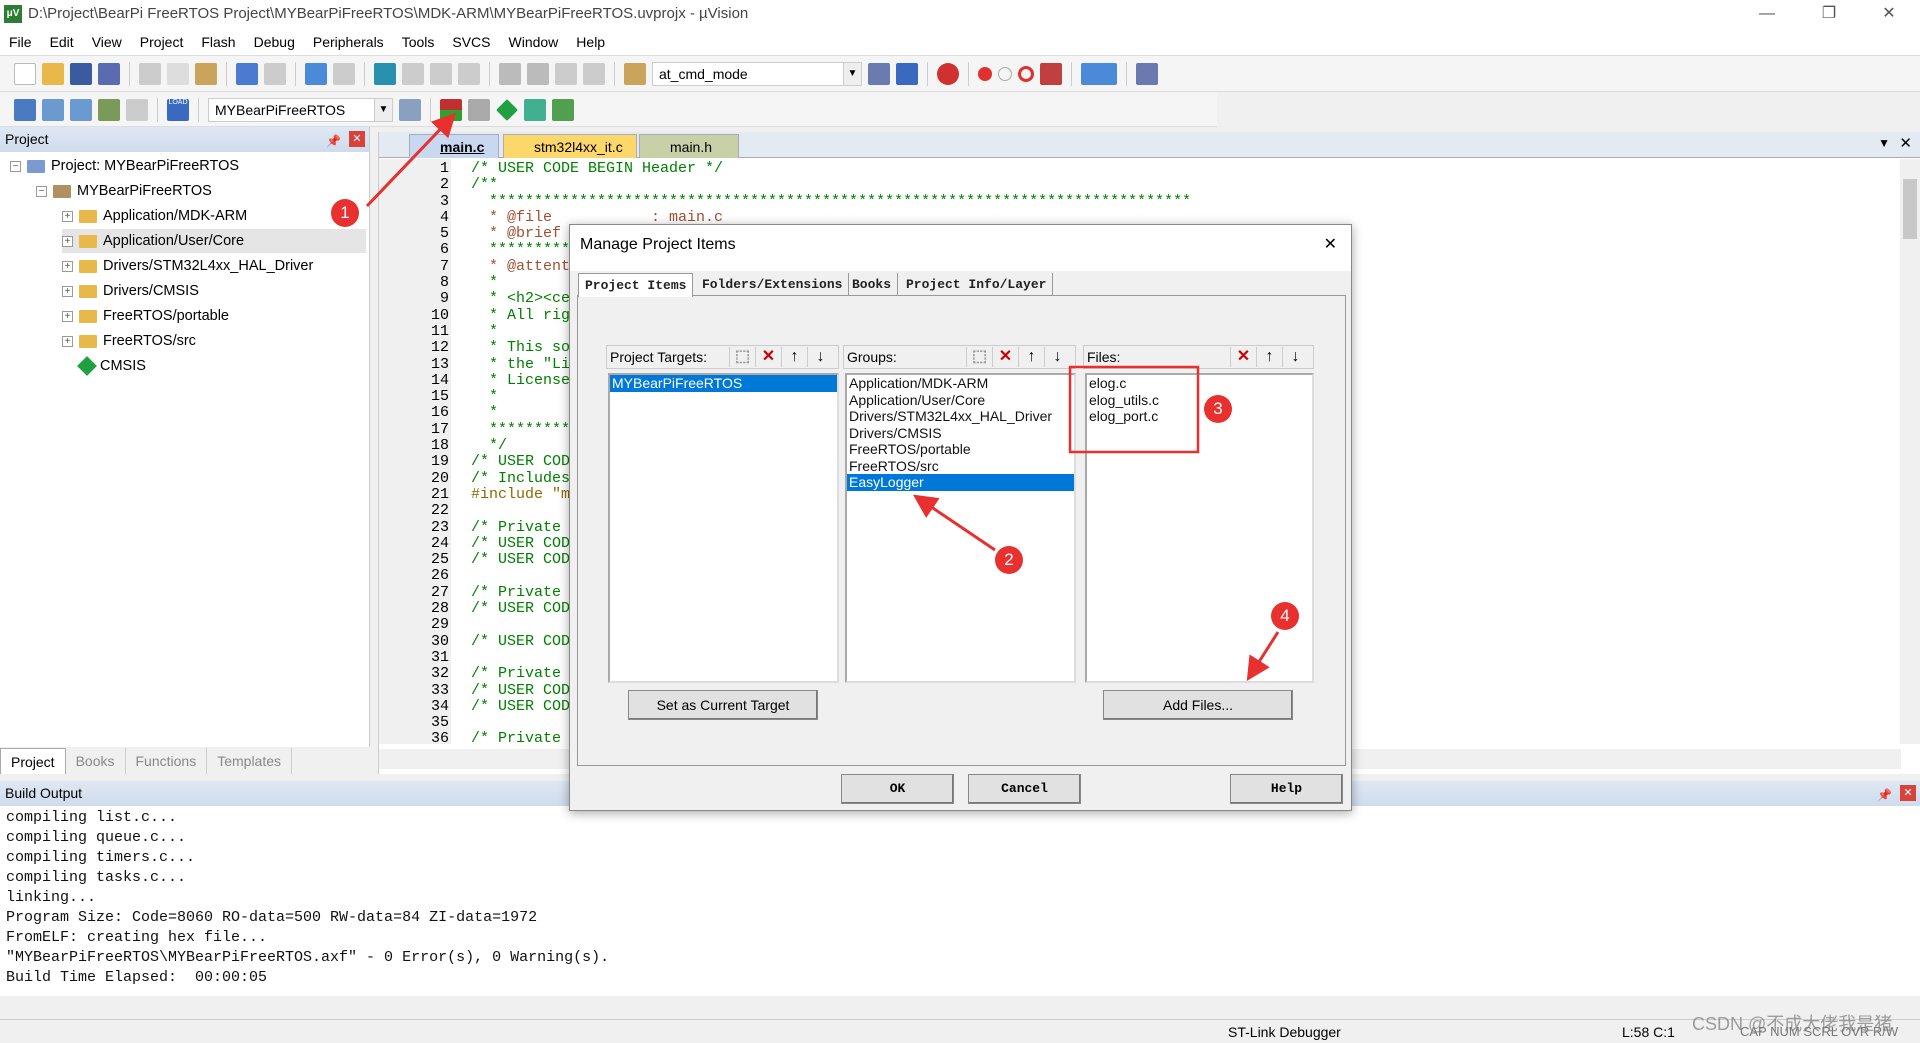 The image size is (1920, 1043). What do you see at coordinates (275, 73) in the screenshot?
I see `redo-icon` at bounding box center [275, 73].